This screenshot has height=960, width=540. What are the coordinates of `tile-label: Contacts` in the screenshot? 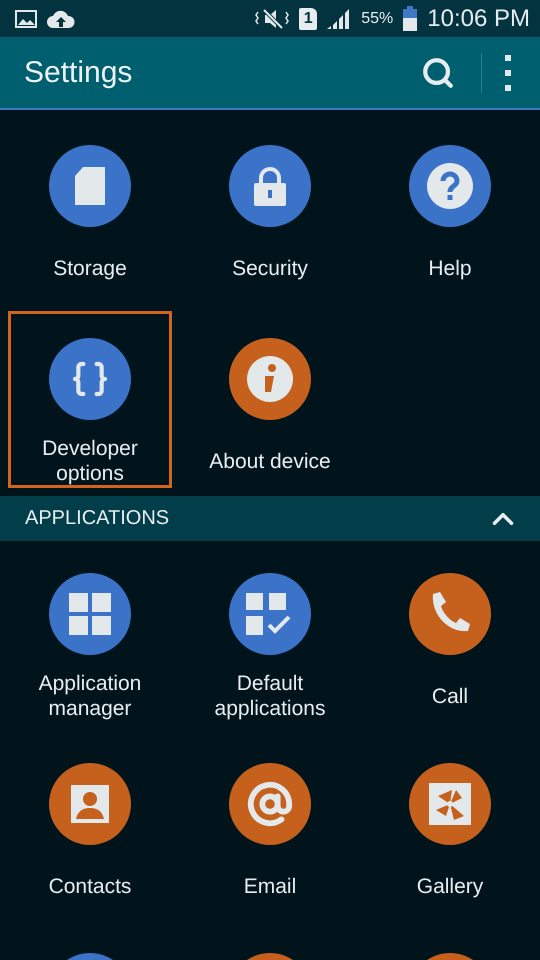 It's located at (90, 887).